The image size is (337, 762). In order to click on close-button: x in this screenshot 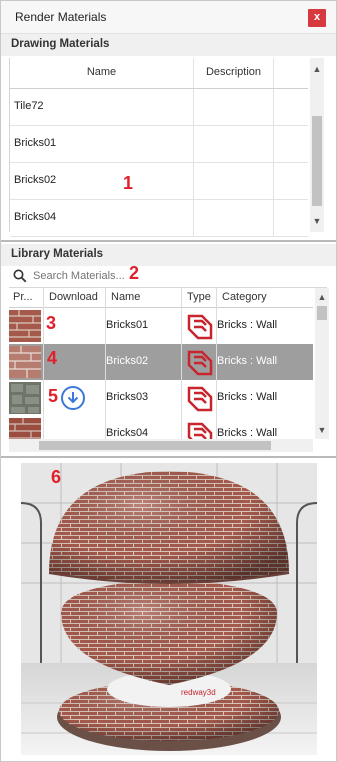, I will do `click(317, 18)`.